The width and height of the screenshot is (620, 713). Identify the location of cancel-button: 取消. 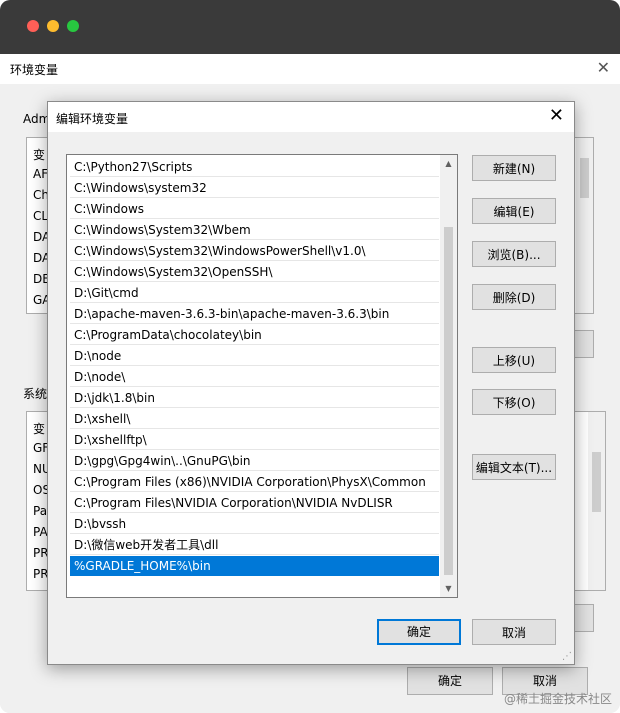
(514, 632).